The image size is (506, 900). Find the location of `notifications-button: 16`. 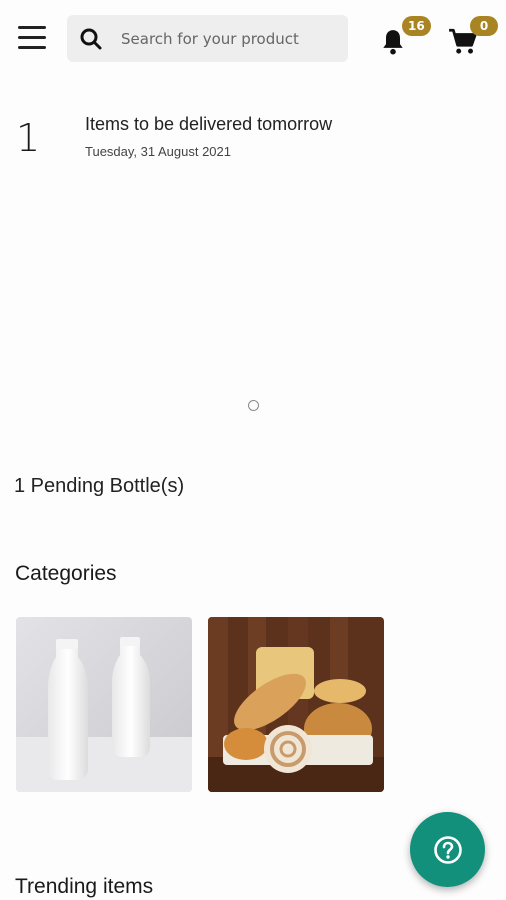

notifications-button: 16 is located at coordinates (403, 38).